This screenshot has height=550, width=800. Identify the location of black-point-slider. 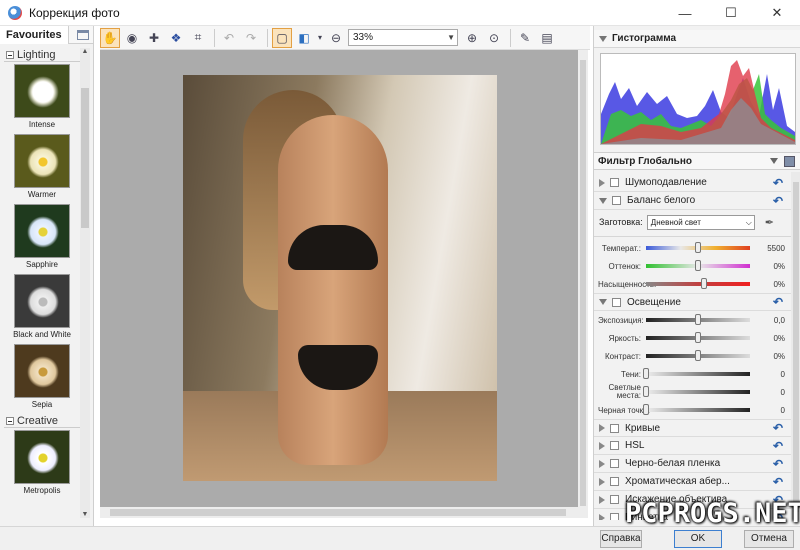
(696, 409).